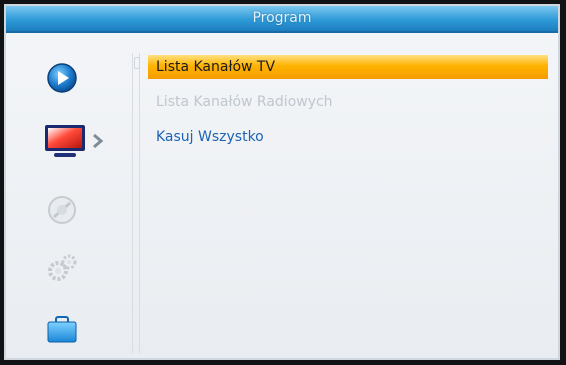  Describe the element at coordinates (348, 102) in the screenshot. I see `menu-item-radio-channel-list: Lista Kanałów Radiowych` at that location.